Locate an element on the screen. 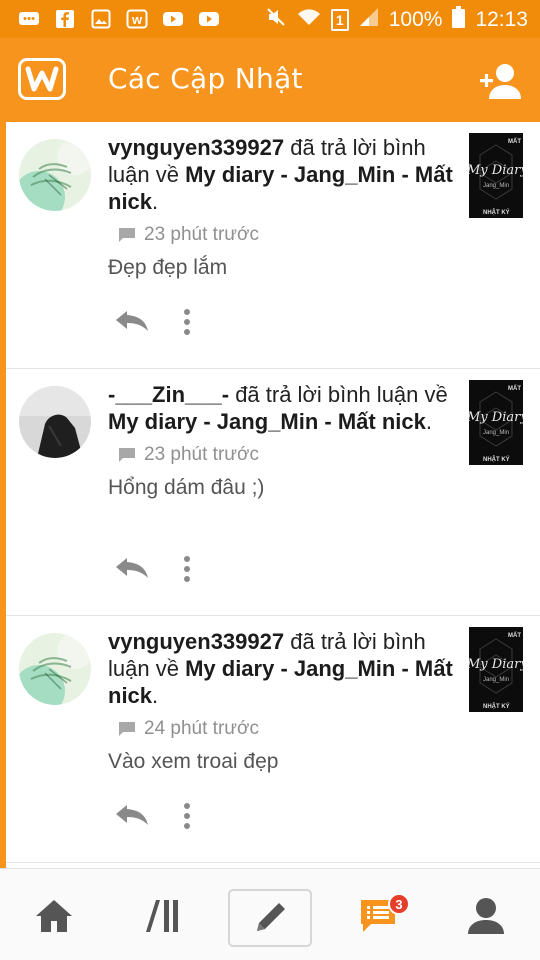 The height and width of the screenshot is (960, 540). nav-profile is located at coordinates (486, 916).